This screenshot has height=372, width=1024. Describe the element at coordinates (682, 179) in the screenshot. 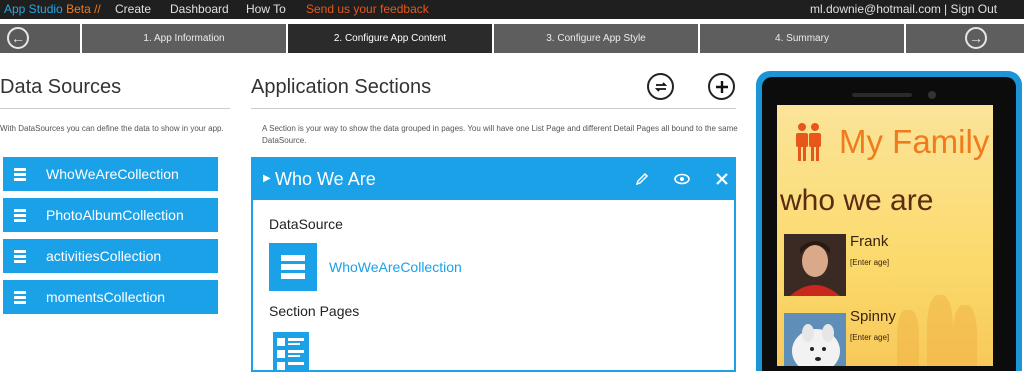

I see `preview-eye-icon` at that location.